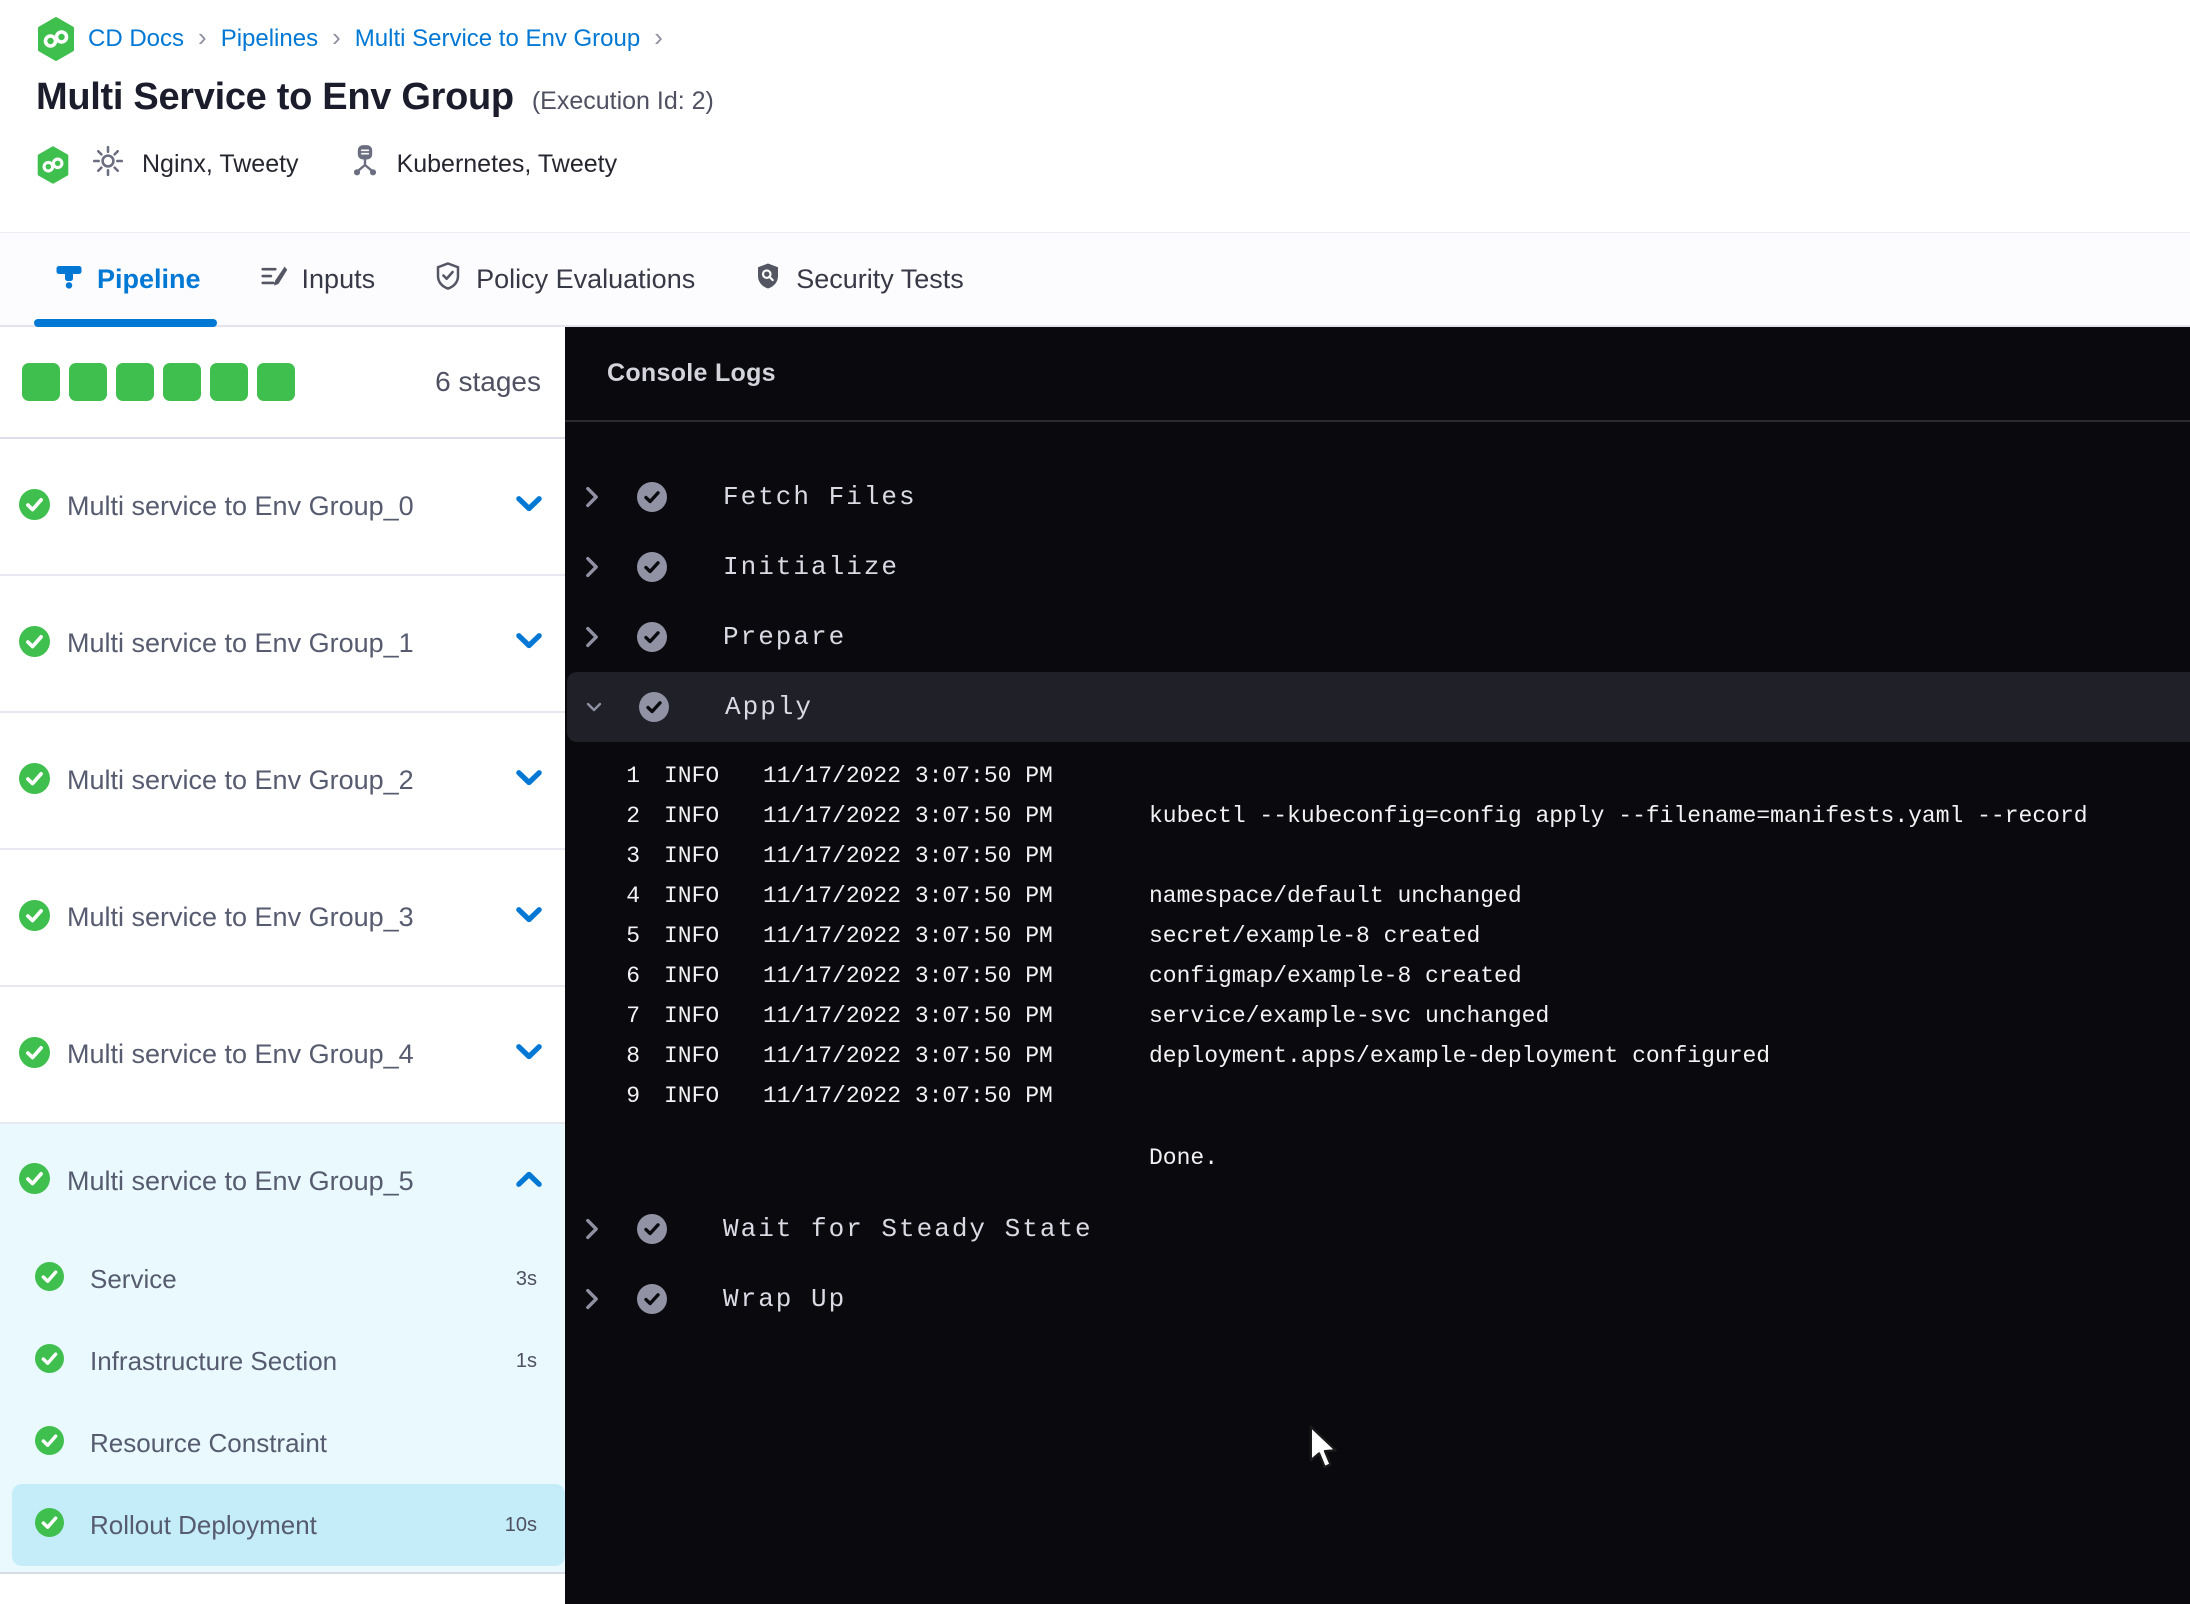 This screenshot has height=1604, width=2190. What do you see at coordinates (691, 373) in the screenshot?
I see `console-logs-title: Console Logs` at bounding box center [691, 373].